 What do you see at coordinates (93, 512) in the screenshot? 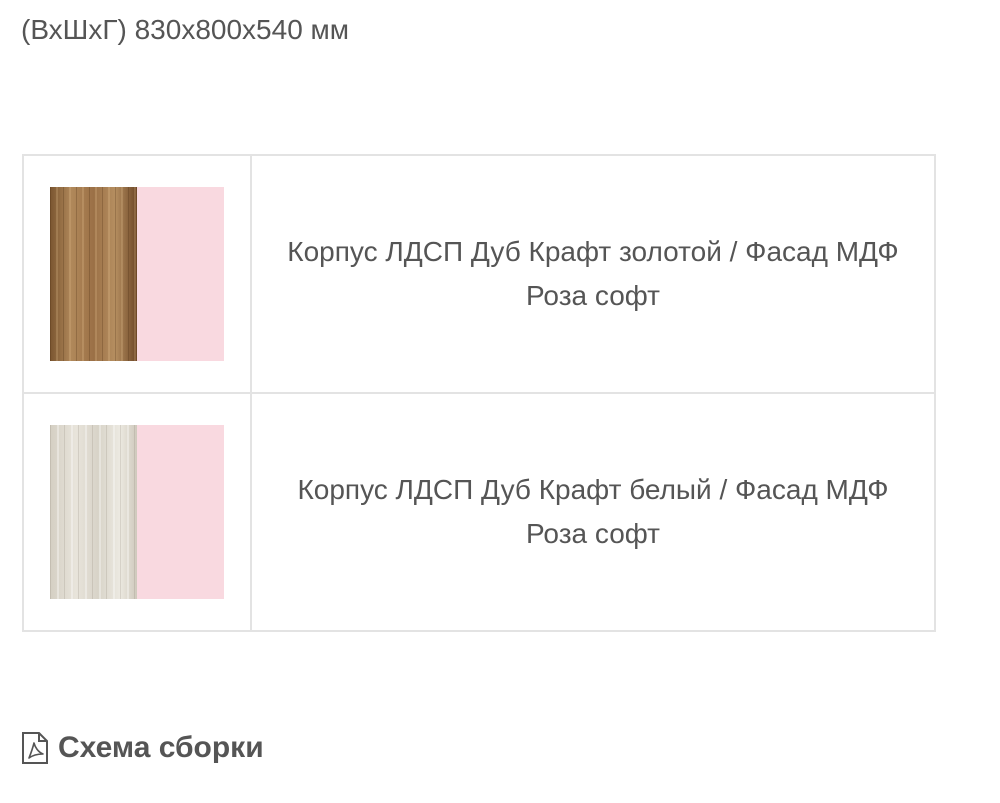
I see `wood-texture-white` at bounding box center [93, 512].